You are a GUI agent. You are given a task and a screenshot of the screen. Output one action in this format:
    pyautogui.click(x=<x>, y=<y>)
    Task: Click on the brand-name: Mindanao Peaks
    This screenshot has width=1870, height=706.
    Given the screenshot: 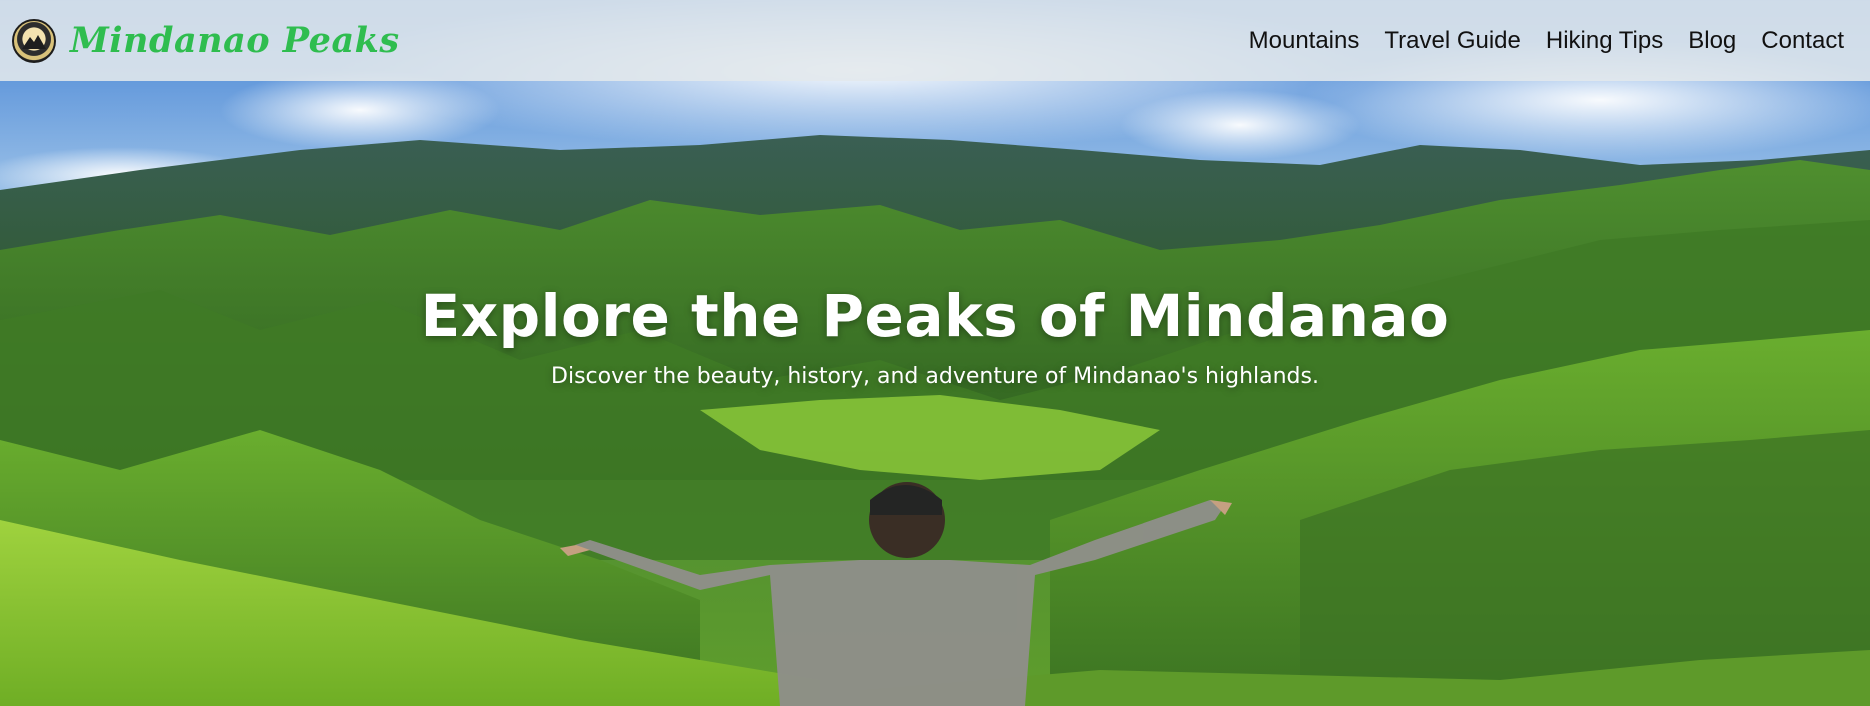 What is the action you would take?
    pyautogui.click(x=235, y=40)
    